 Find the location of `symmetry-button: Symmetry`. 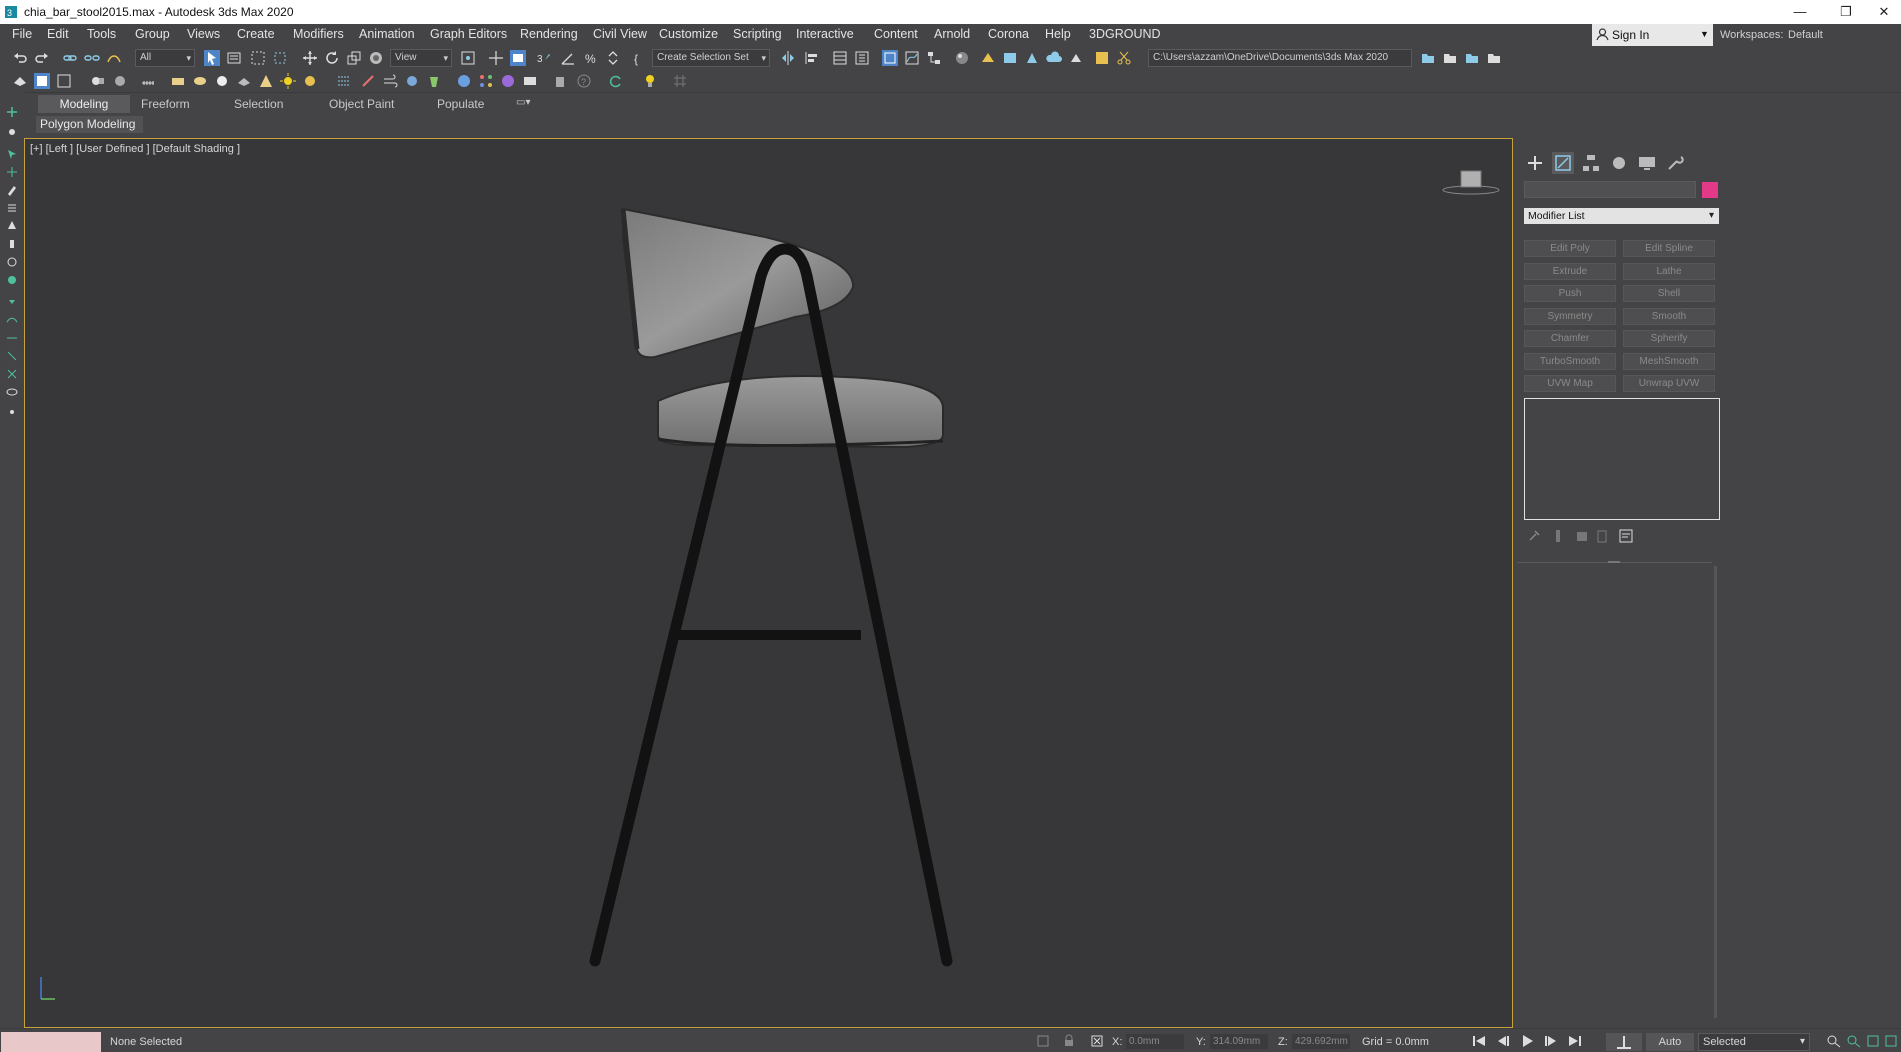

symmetry-button: Symmetry is located at coordinates (1570, 316).